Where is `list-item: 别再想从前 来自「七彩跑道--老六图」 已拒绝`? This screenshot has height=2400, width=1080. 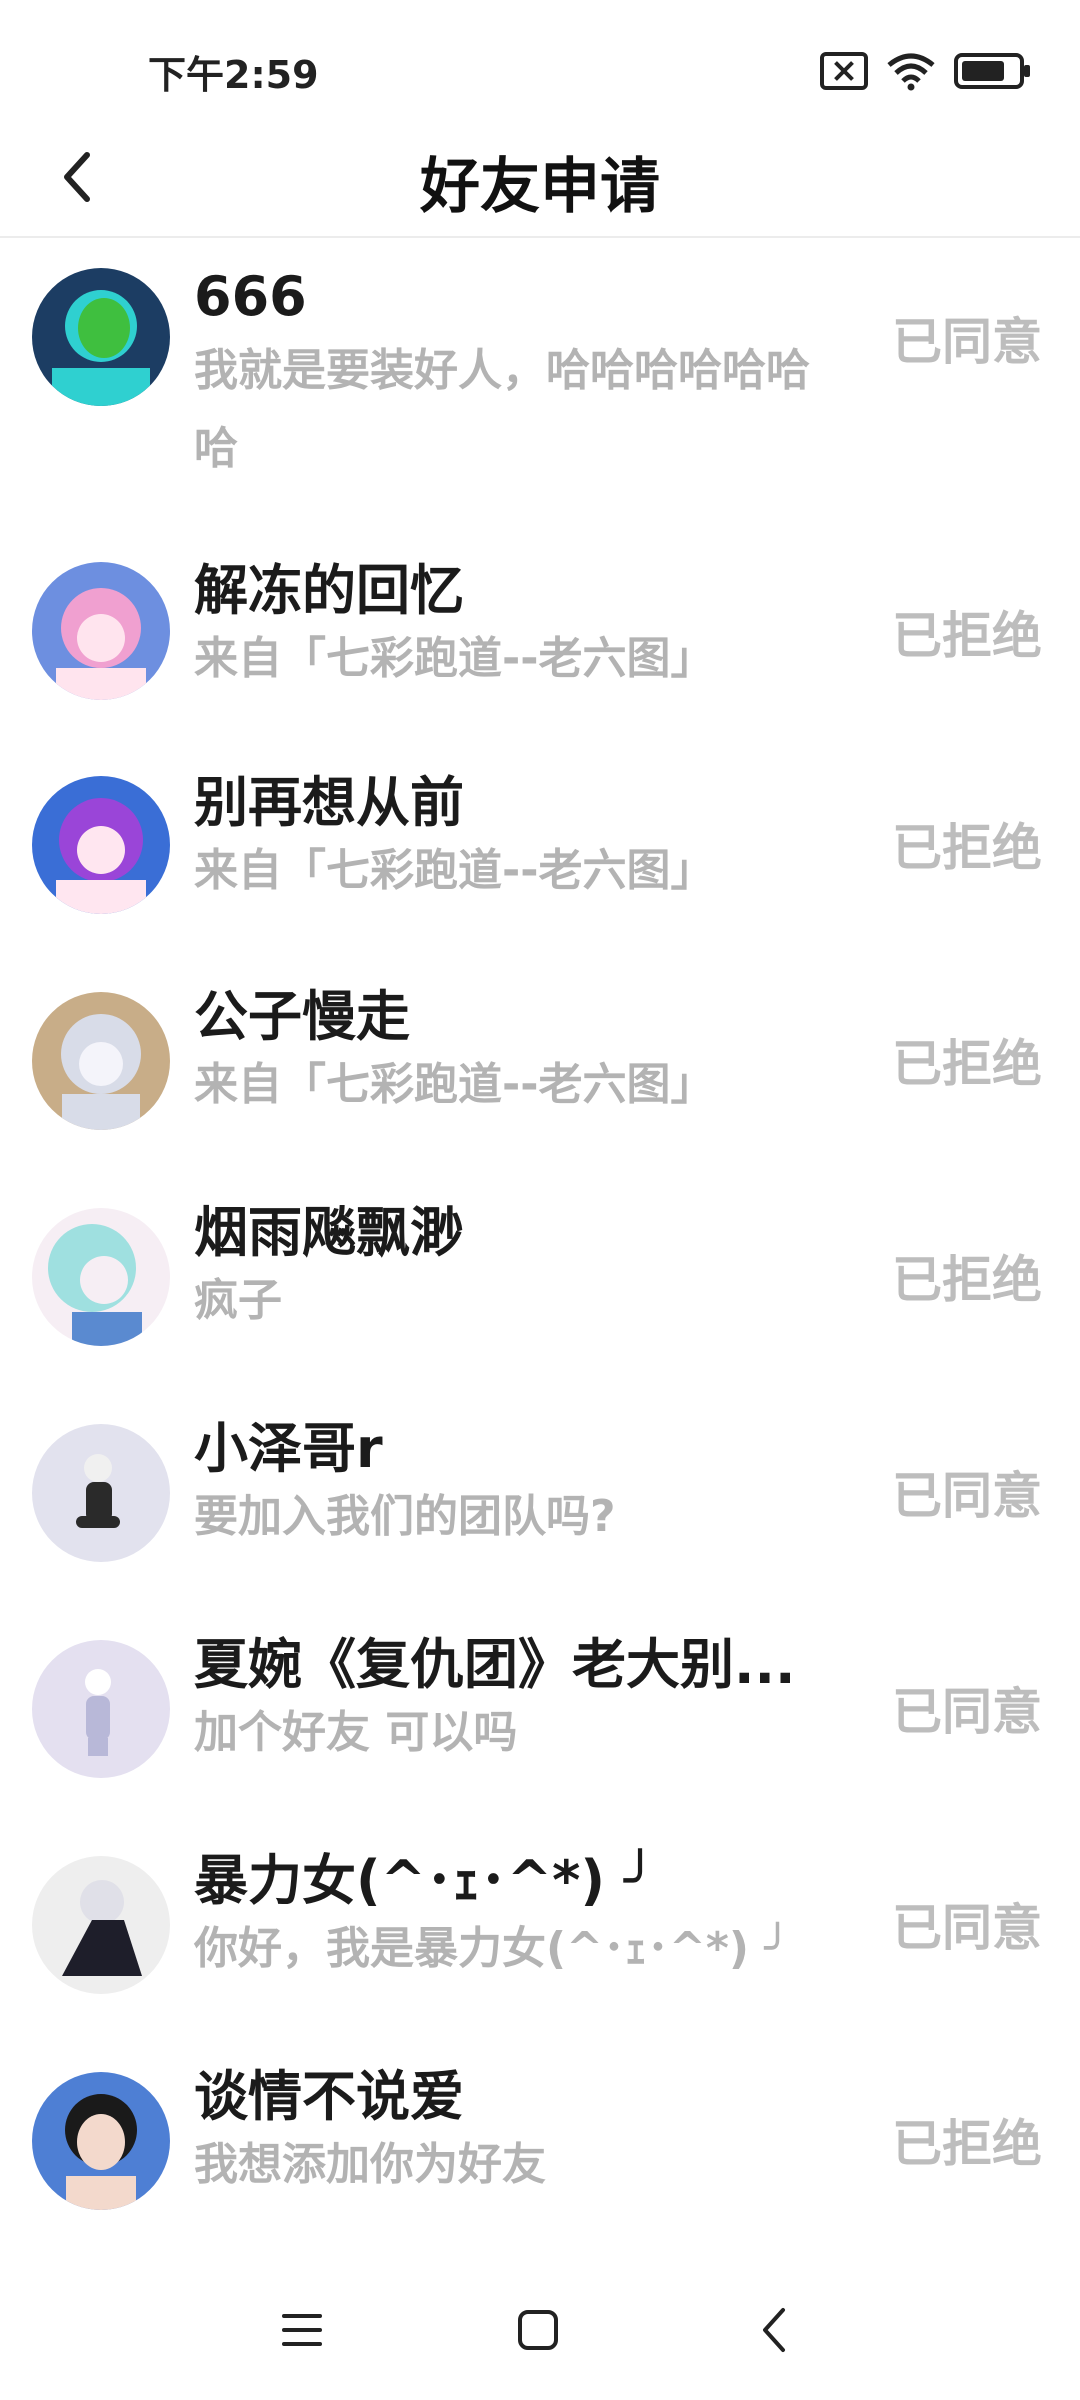 list-item: 别再想从前 来自「七彩跑道--老六图」 已拒绝 is located at coordinates (540, 862).